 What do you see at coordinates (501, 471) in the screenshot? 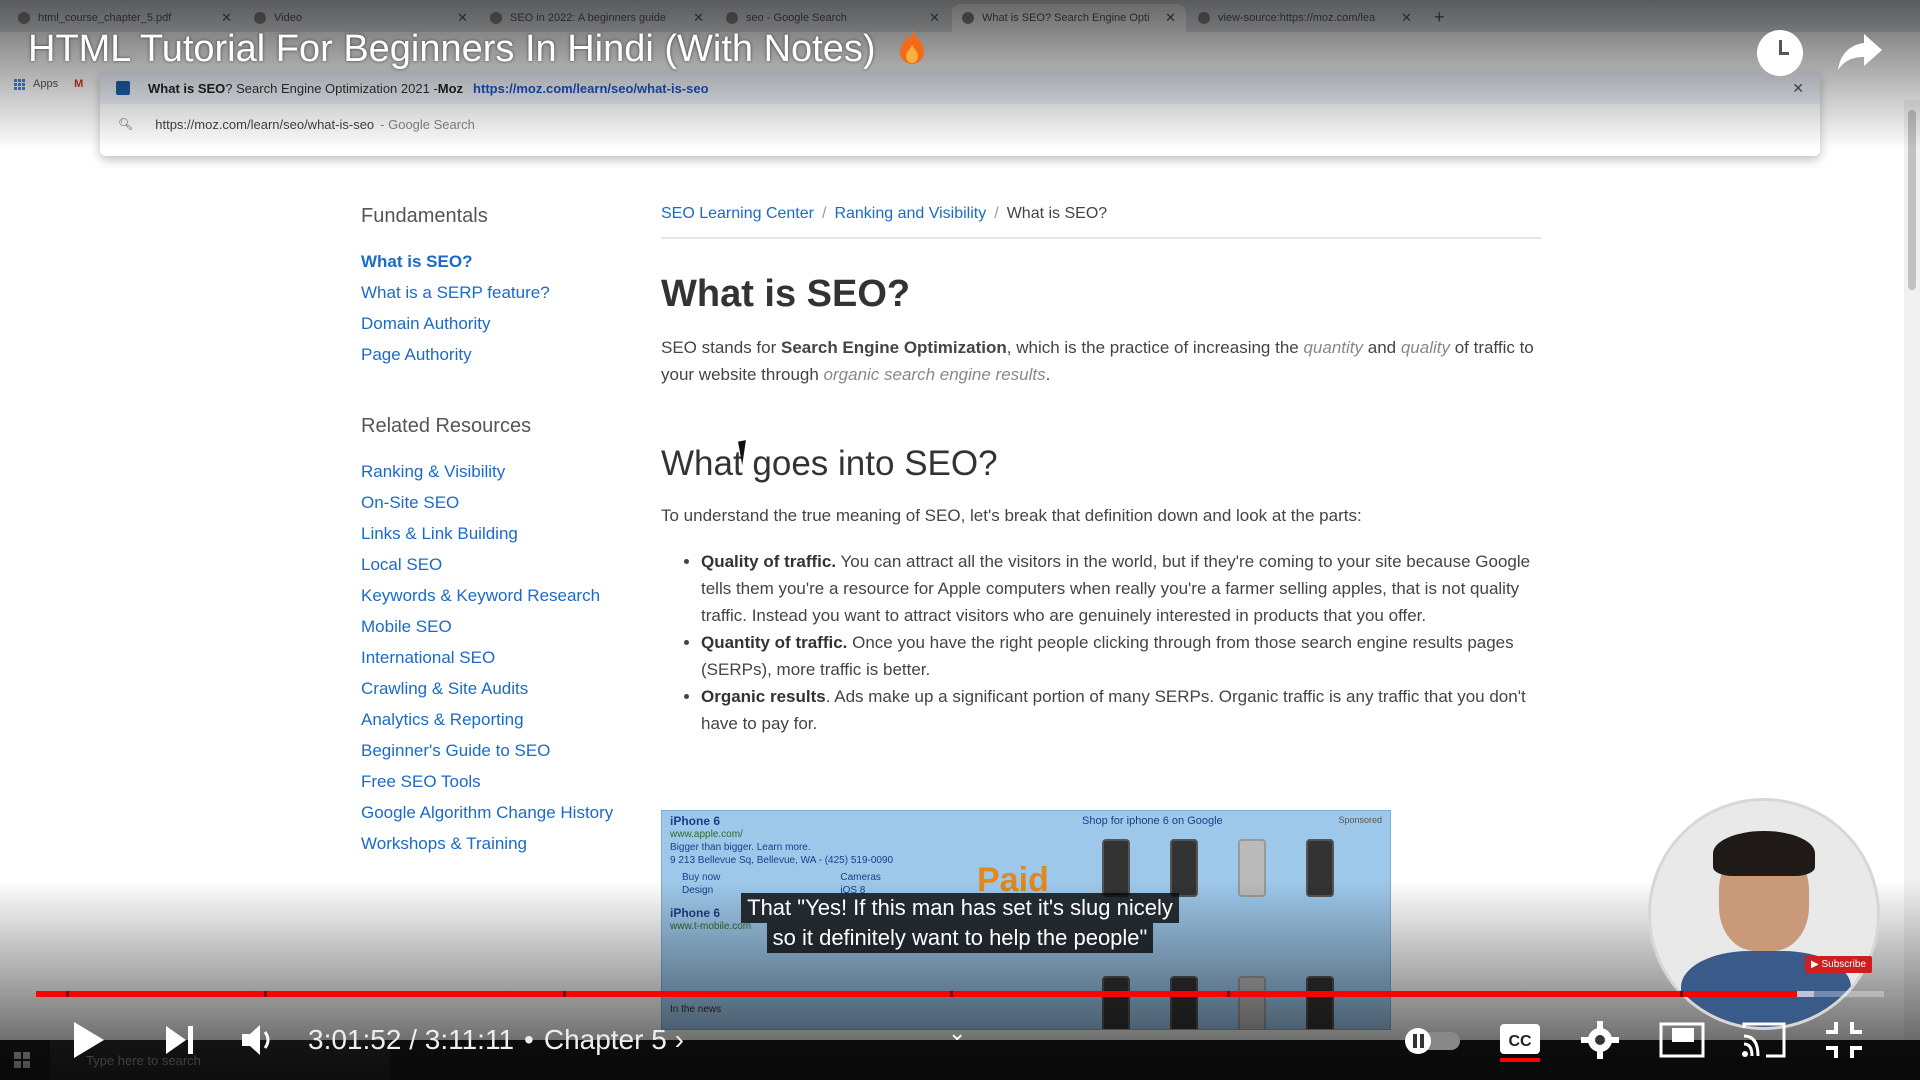
I see `related-resource-link: Ranking & Visibility` at bounding box center [501, 471].